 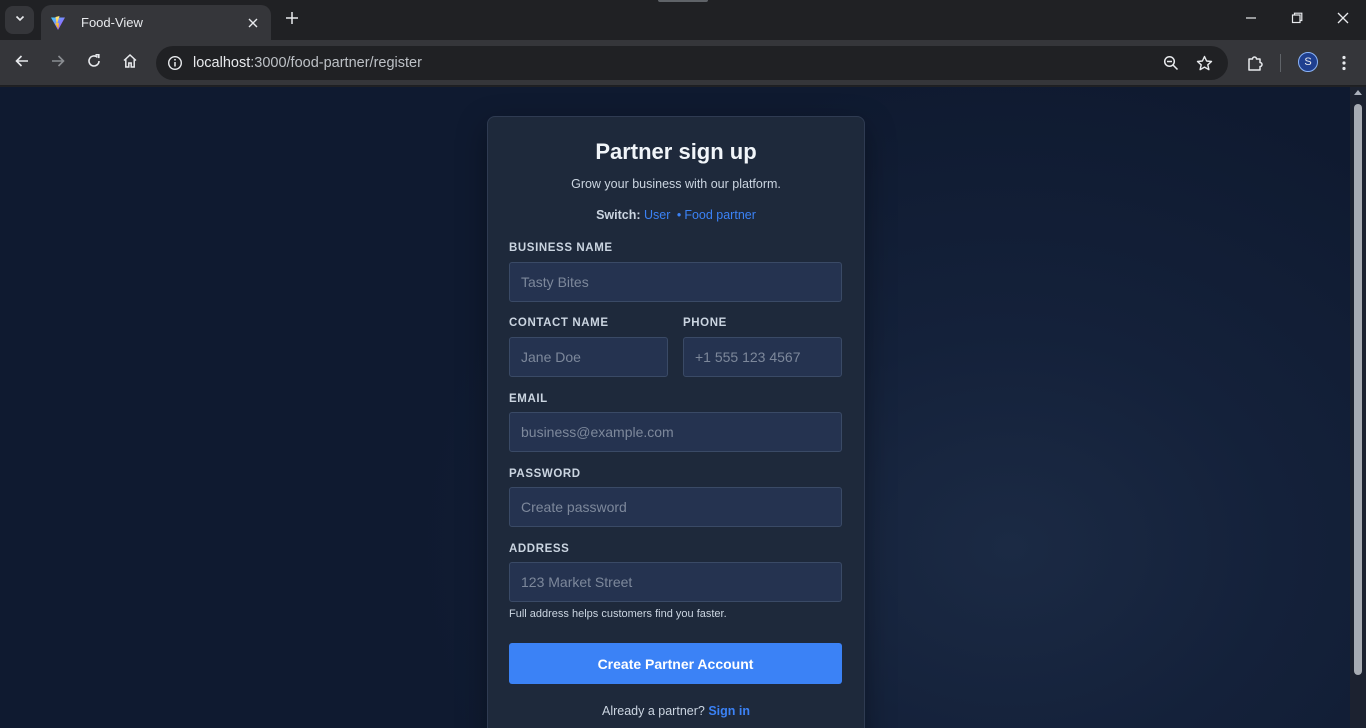 I want to click on reload-icon, so click(x=94, y=63).